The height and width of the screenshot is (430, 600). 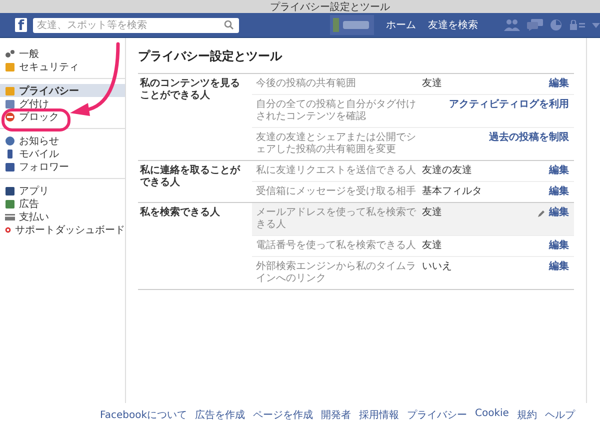 I want to click on footer-link: Facebookについて, so click(x=143, y=415).